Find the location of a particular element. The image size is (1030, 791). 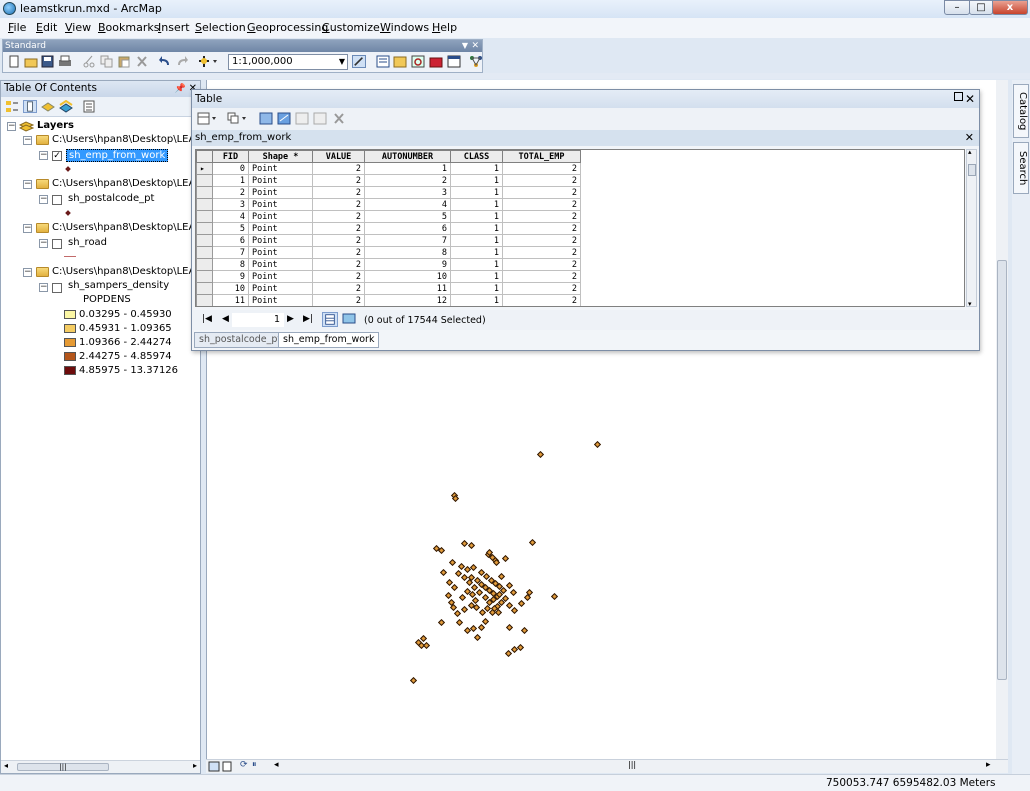

column-header-autonumber: AUTONUMBER is located at coordinates (407, 156).